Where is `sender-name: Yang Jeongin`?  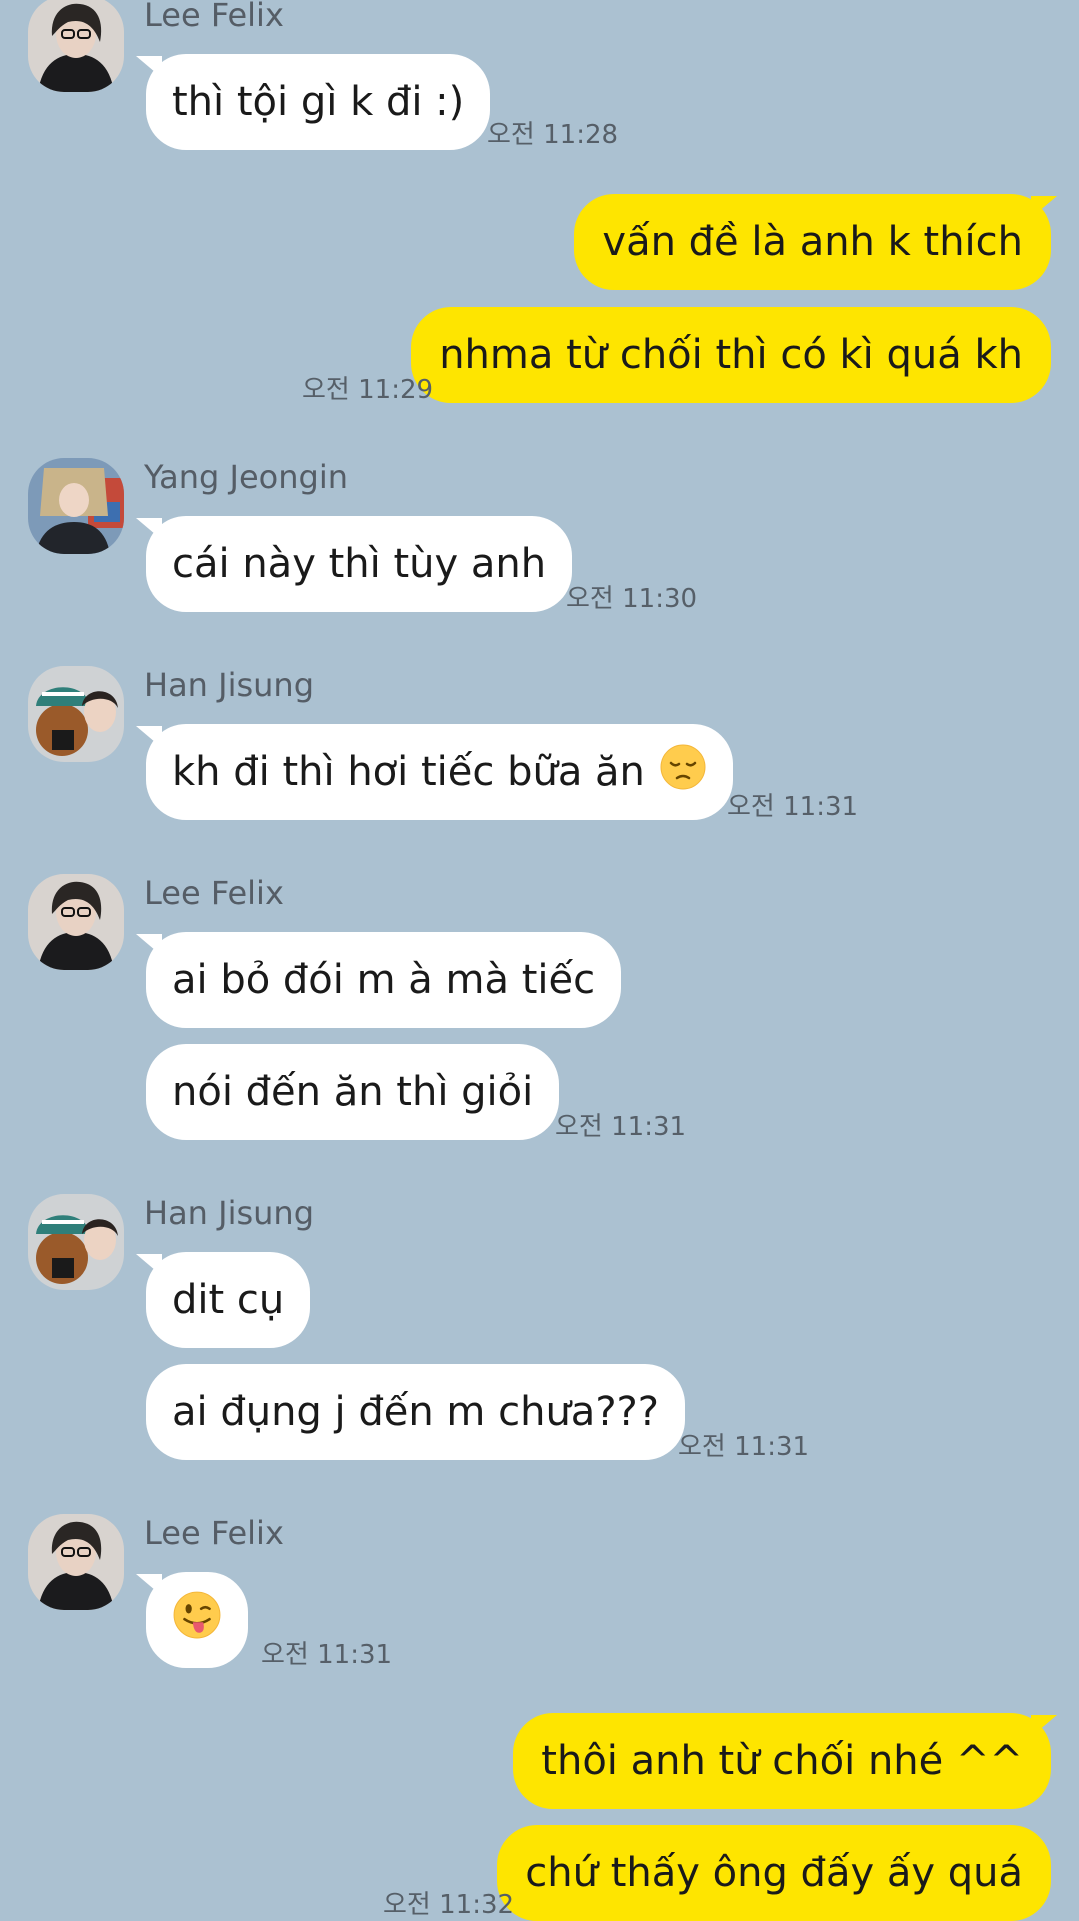 sender-name: Yang Jeongin is located at coordinates (246, 477).